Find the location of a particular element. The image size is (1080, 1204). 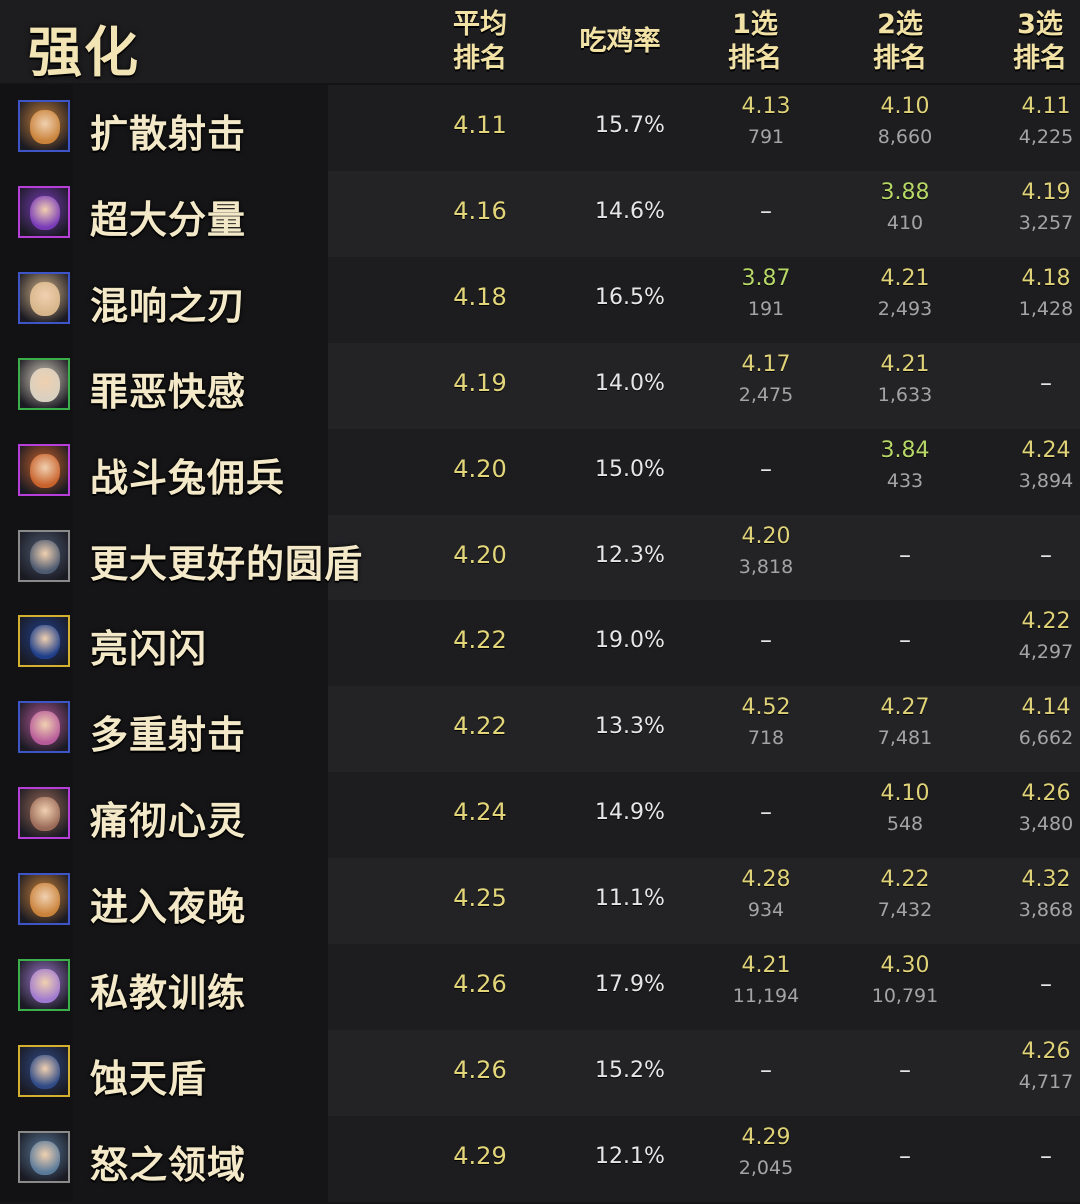

top1-rate-value: 14.9% is located at coordinates (630, 813).